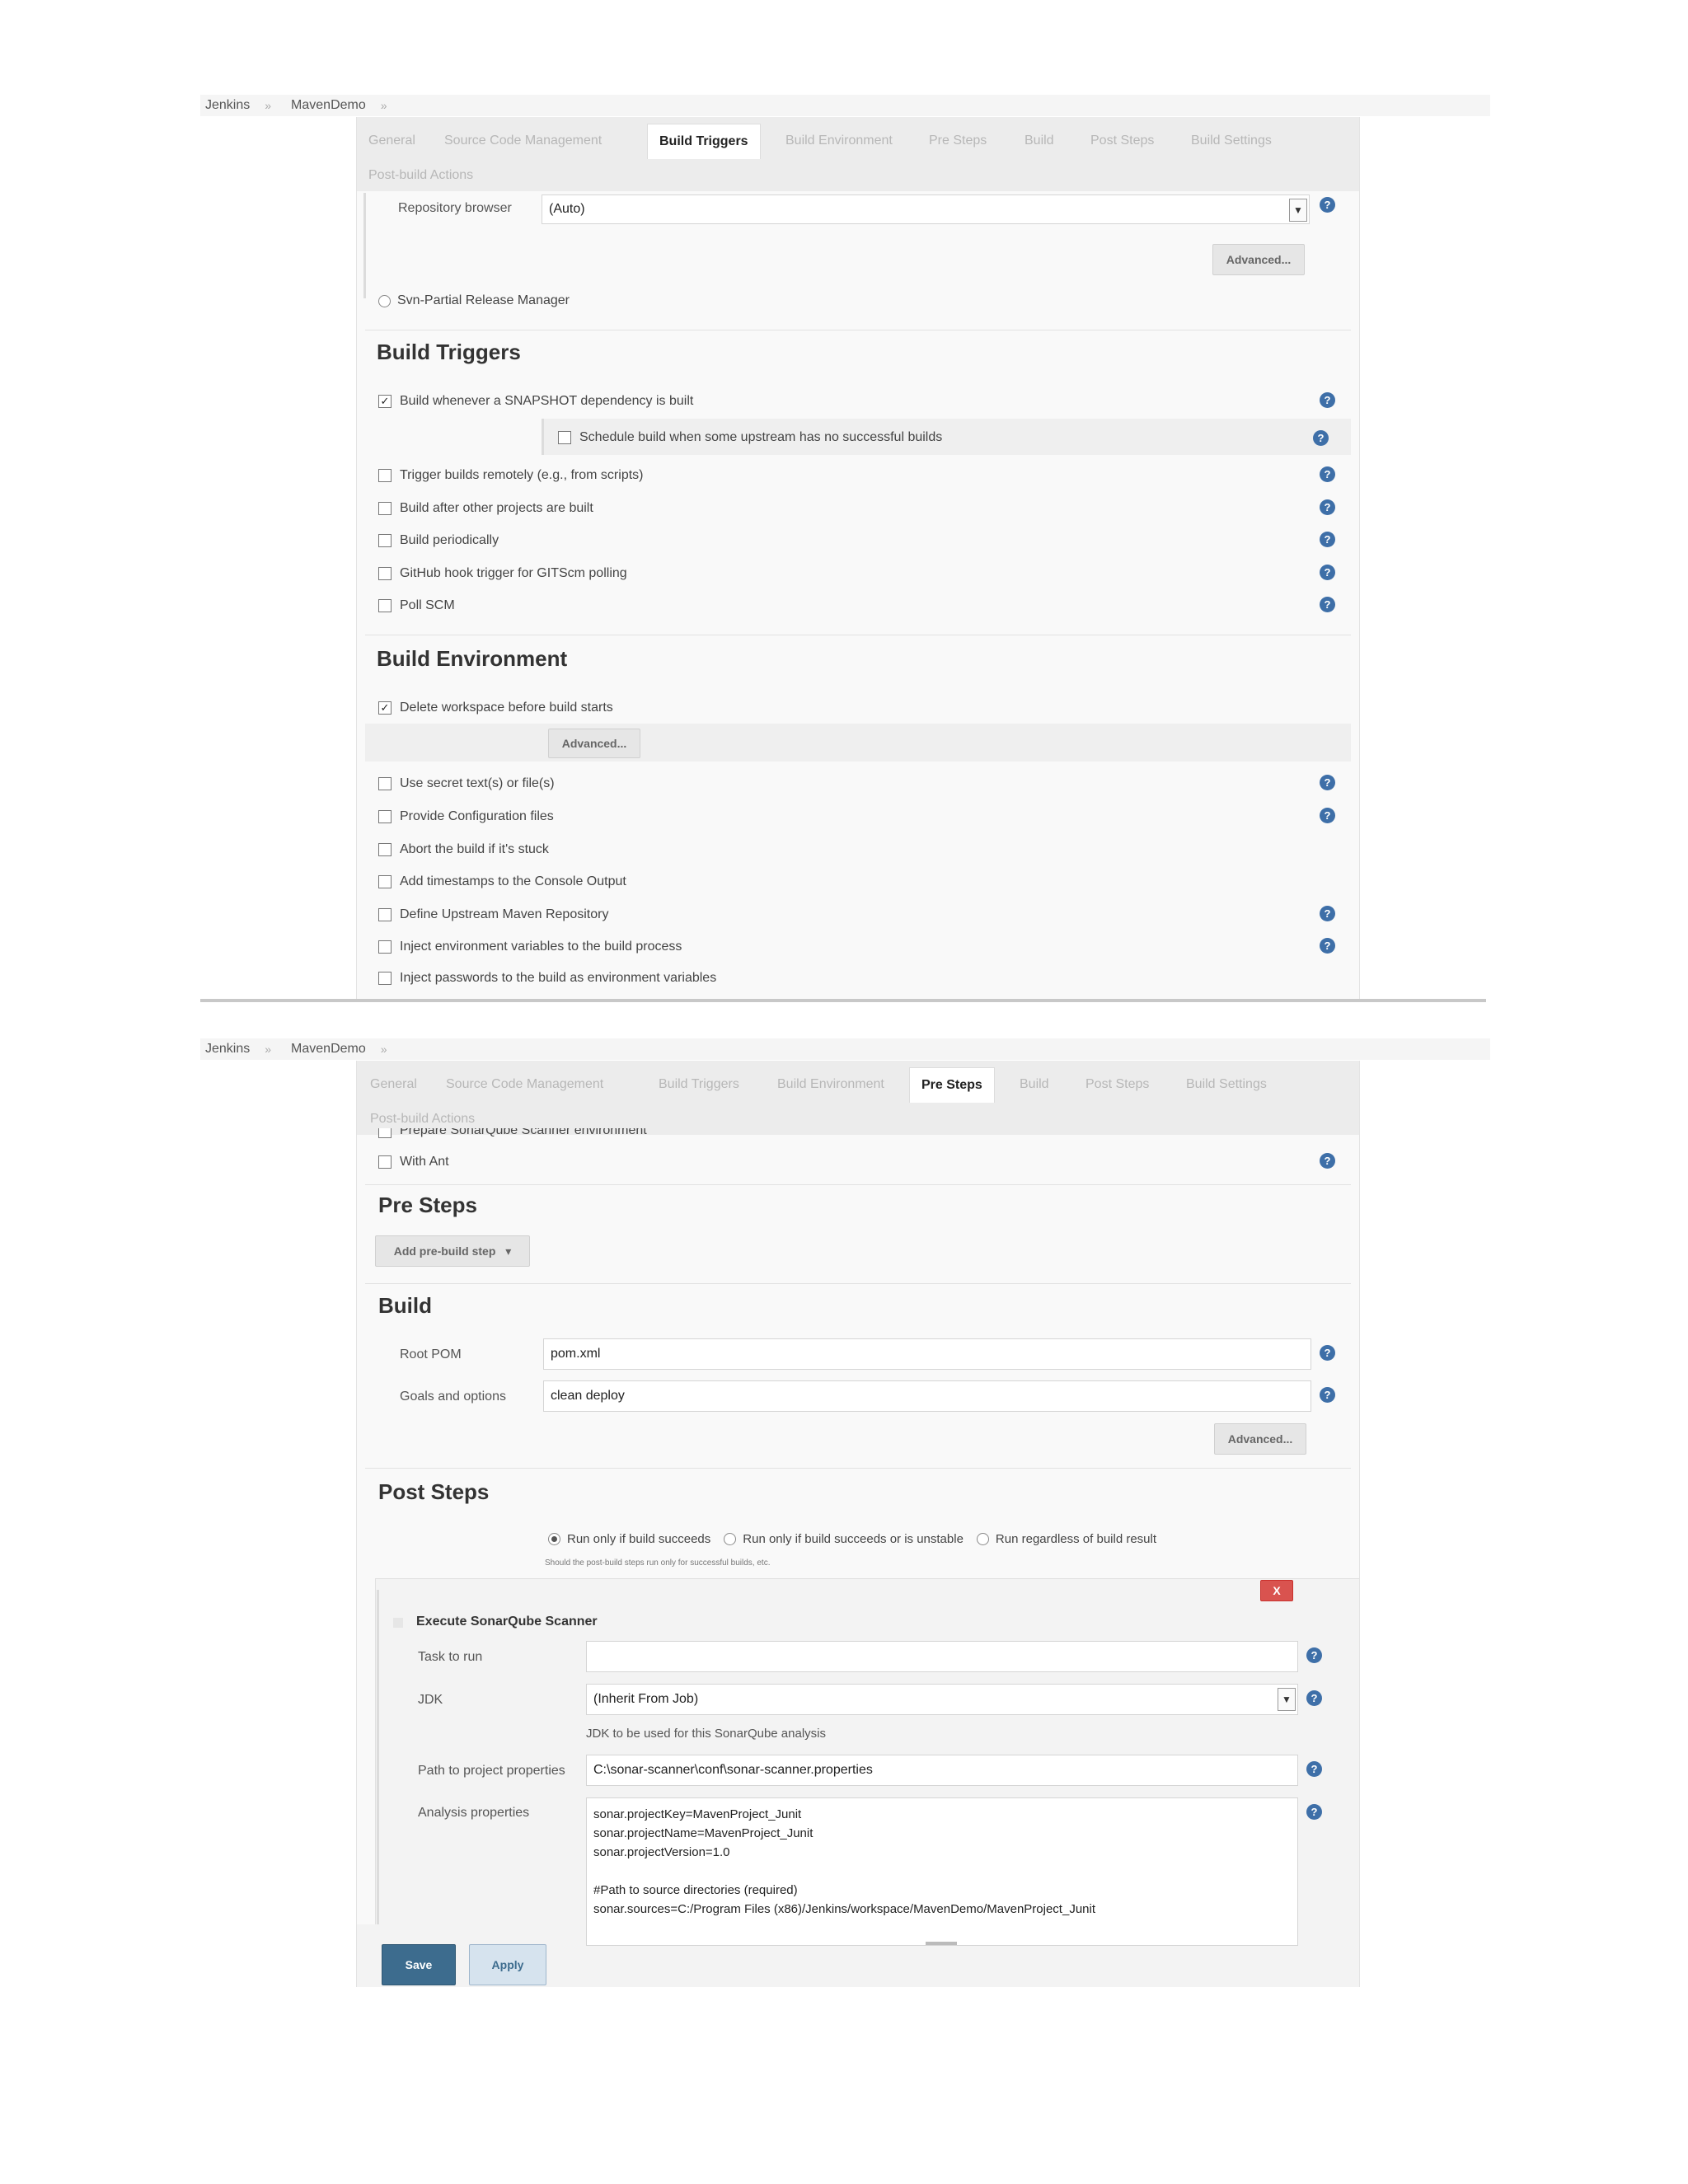 The width and height of the screenshot is (1688, 2184). What do you see at coordinates (385, 300) in the screenshot?
I see `svn-partial-radio` at bounding box center [385, 300].